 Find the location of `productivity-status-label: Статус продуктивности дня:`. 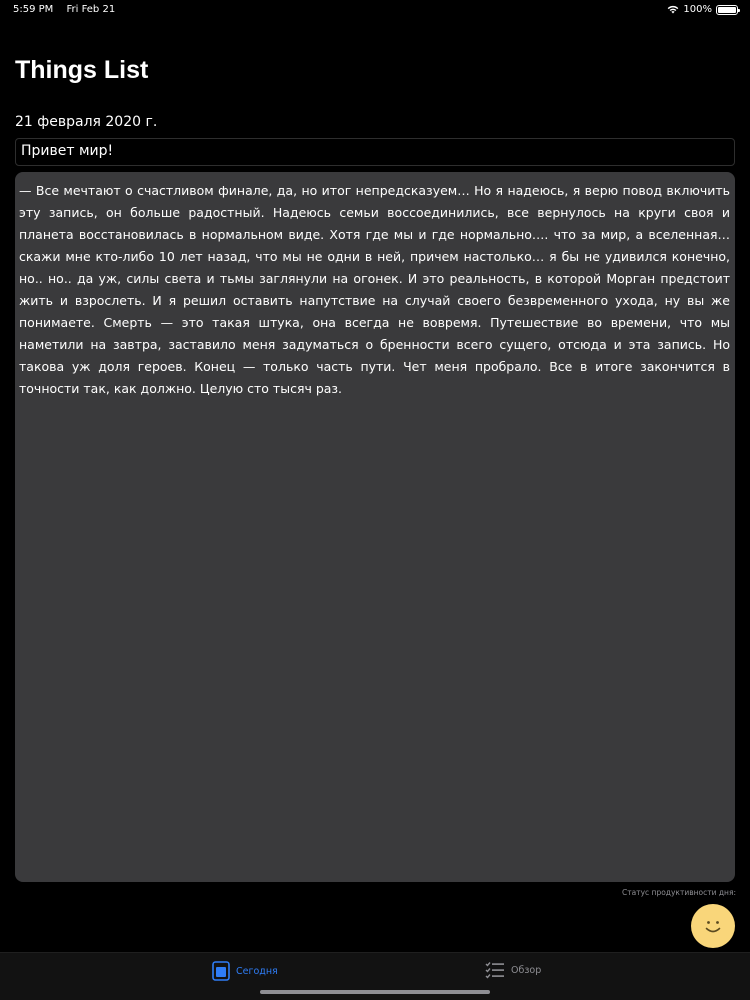

productivity-status-label: Статус продуктивности дня: is located at coordinates (679, 892).